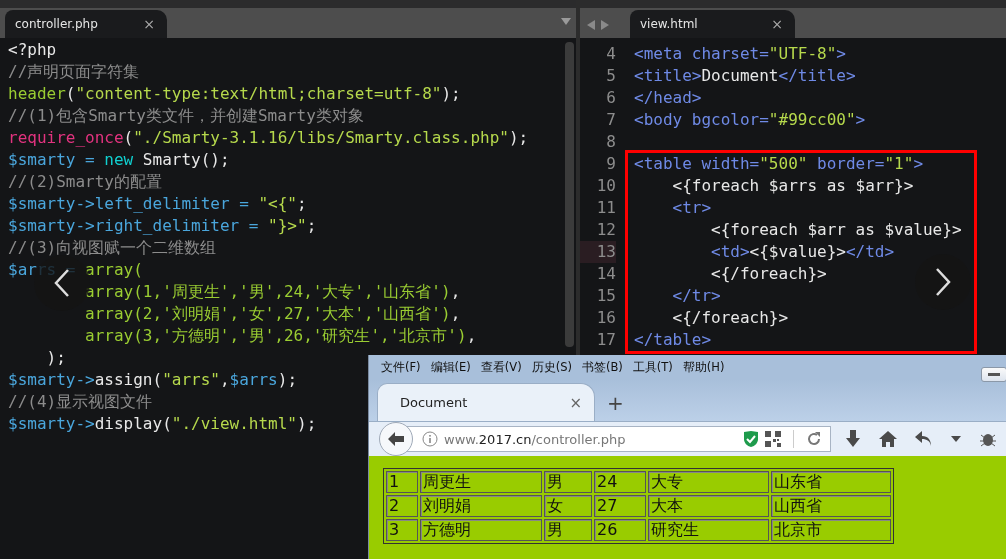 This screenshot has width=1006, height=559. I want to click on address-bar: www.2017.cn/controller.php, so click(619, 439).